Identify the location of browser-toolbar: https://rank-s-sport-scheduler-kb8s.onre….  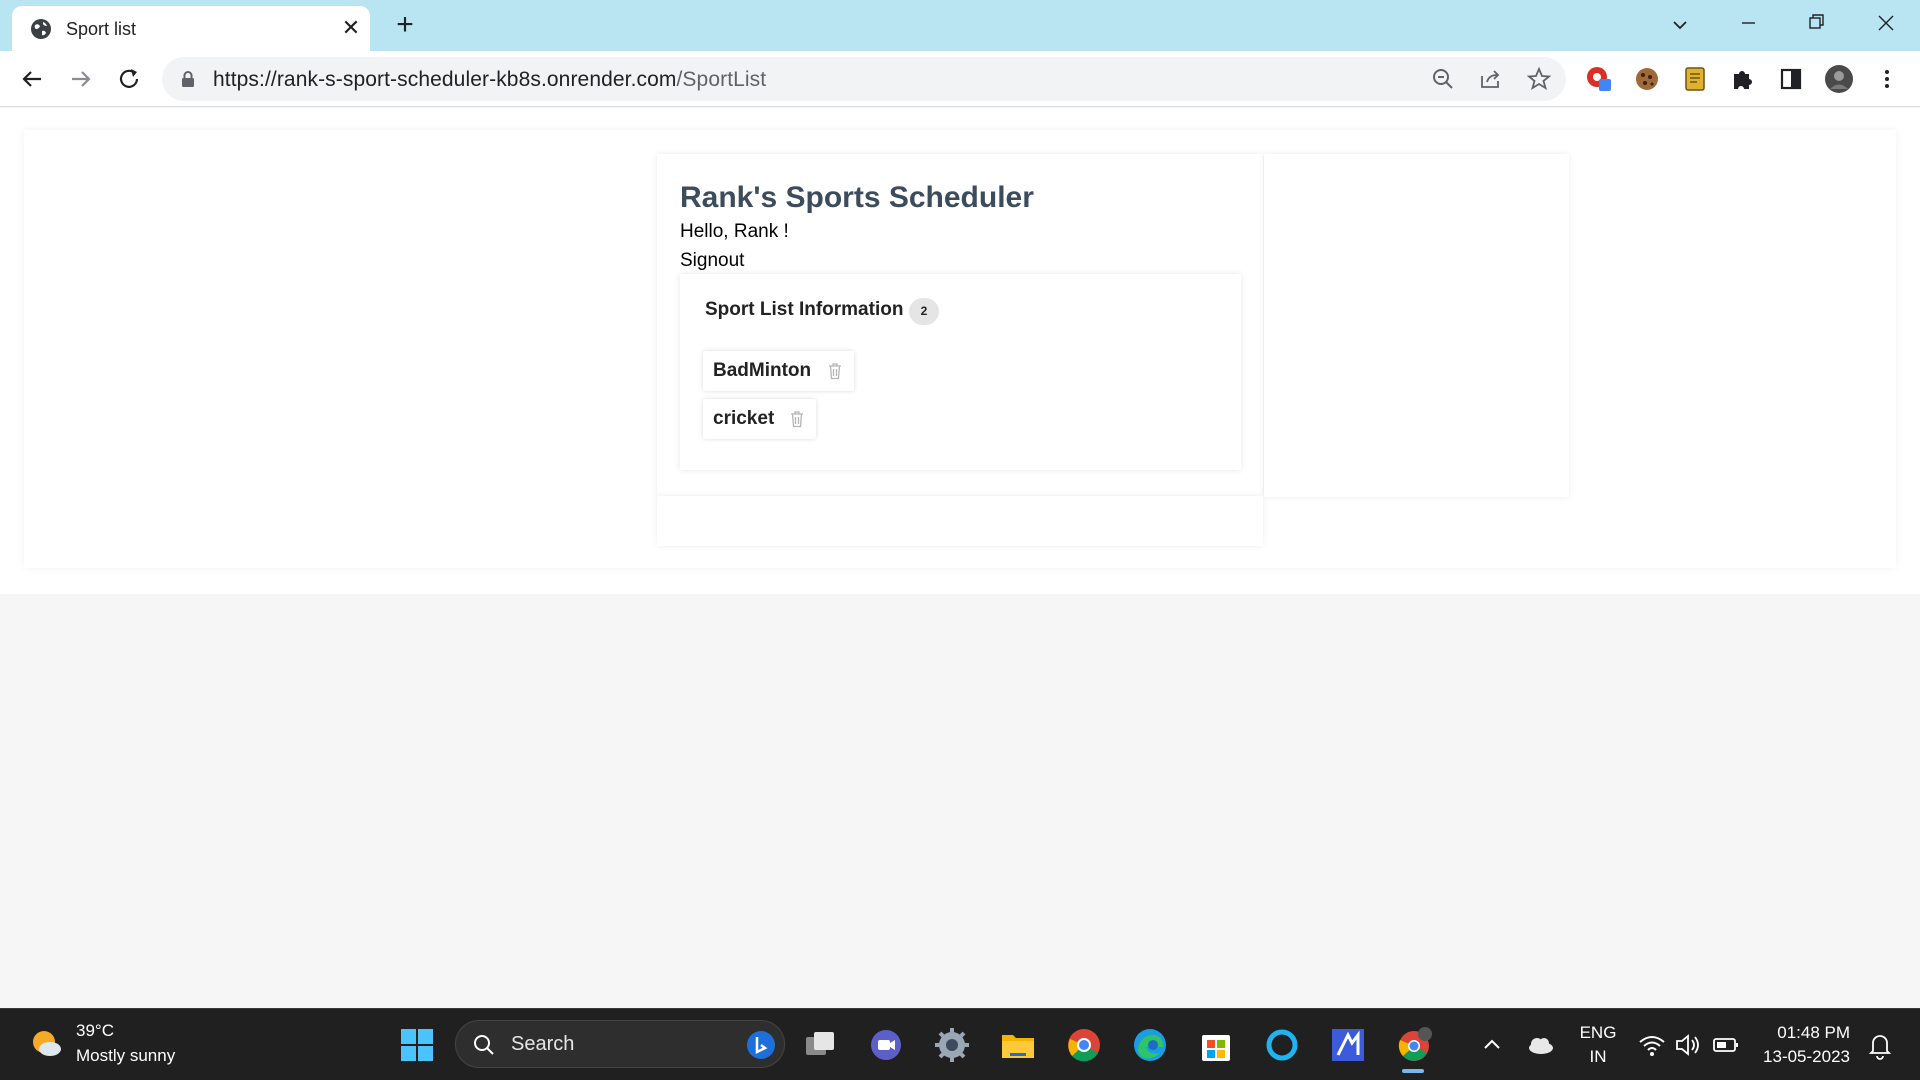
(960, 79).